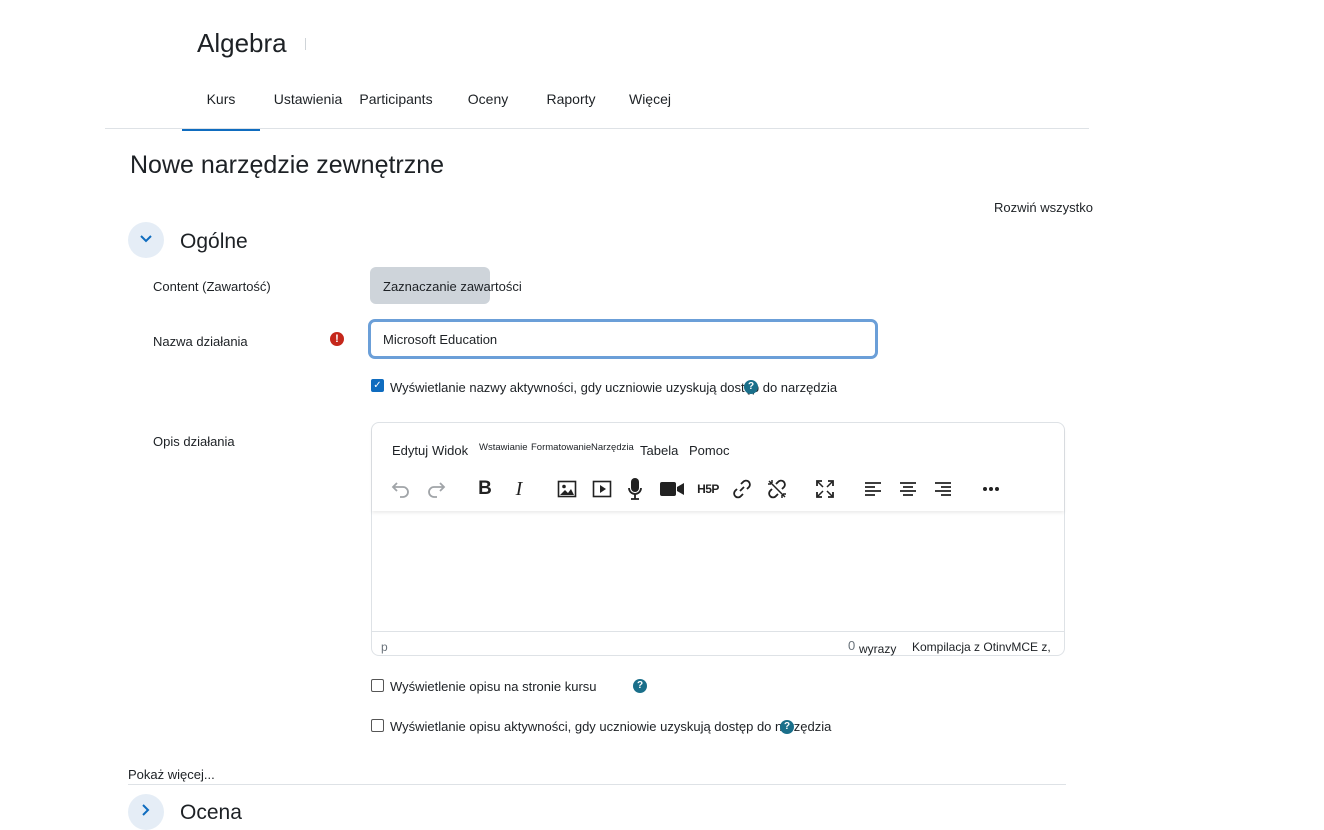 Image resolution: width=1324 pixels, height=830 pixels. Describe the element at coordinates (305, 44) in the screenshot. I see `title-divider` at that location.